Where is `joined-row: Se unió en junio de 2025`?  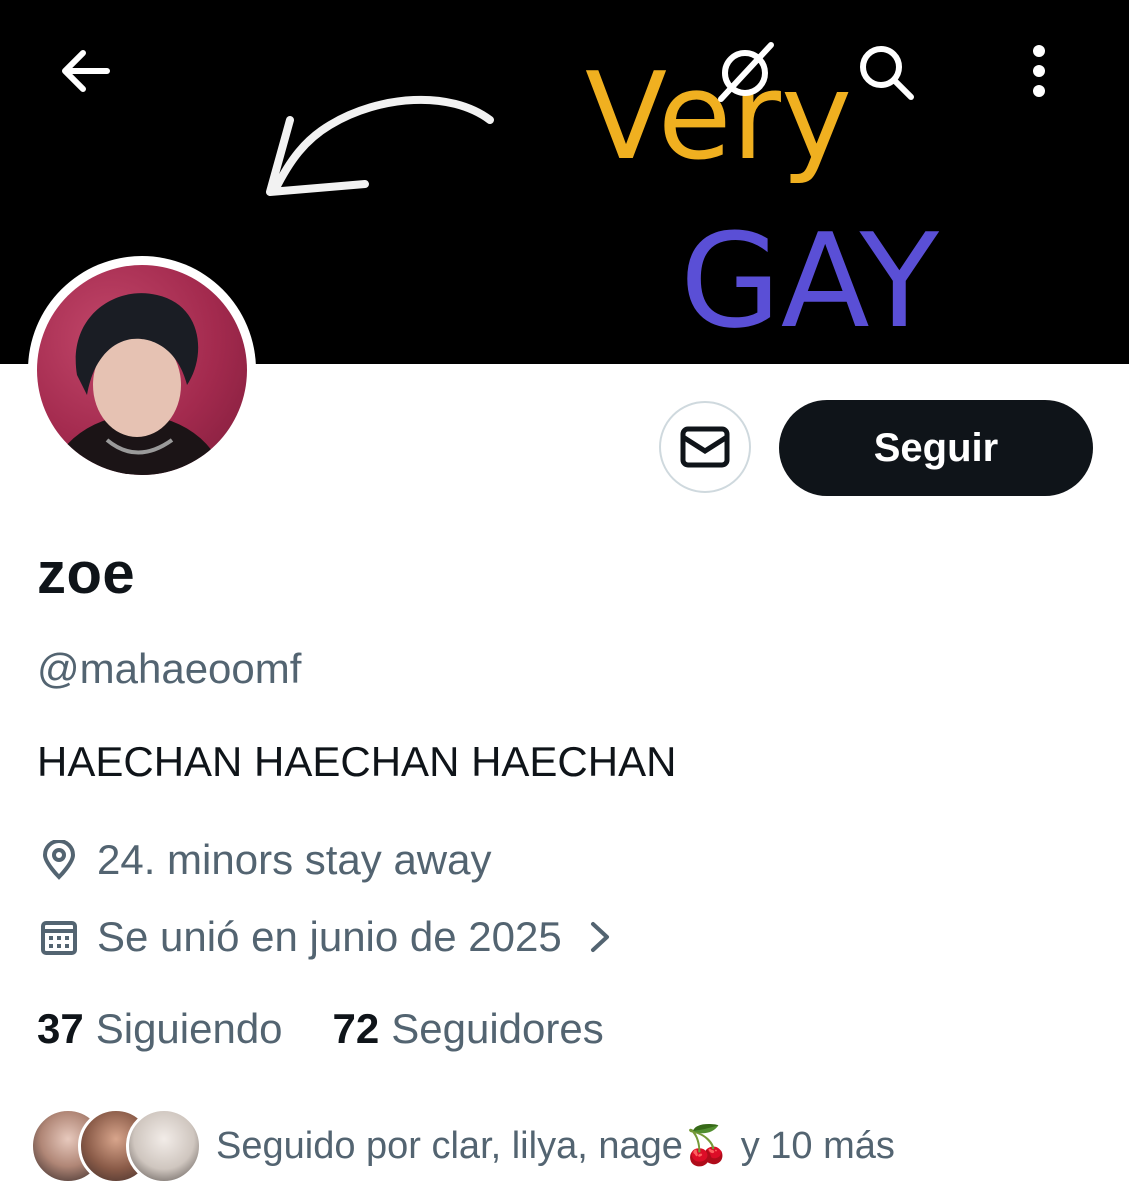
joined-row: Se unió en junio de 2025 is located at coordinates (324, 937).